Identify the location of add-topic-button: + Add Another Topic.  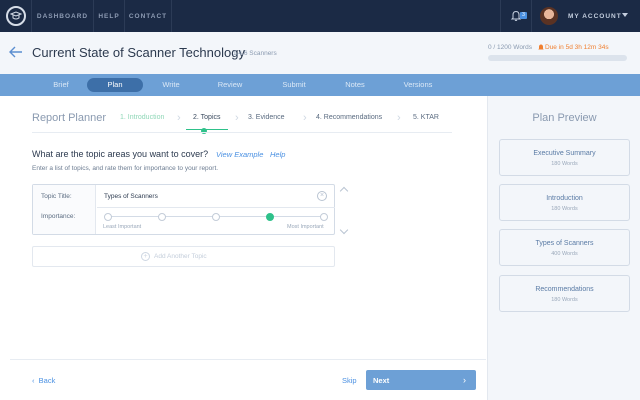
(183, 256).